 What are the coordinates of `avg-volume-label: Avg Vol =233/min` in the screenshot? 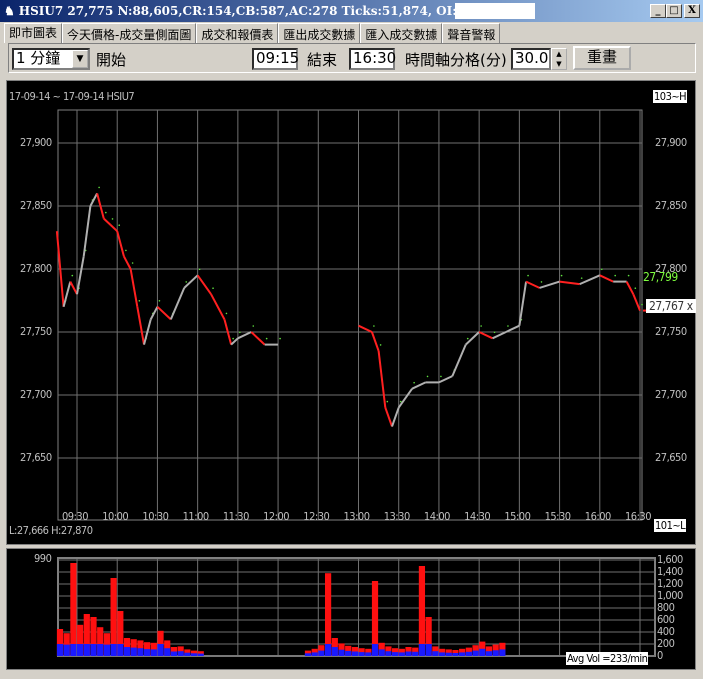 It's located at (607, 658).